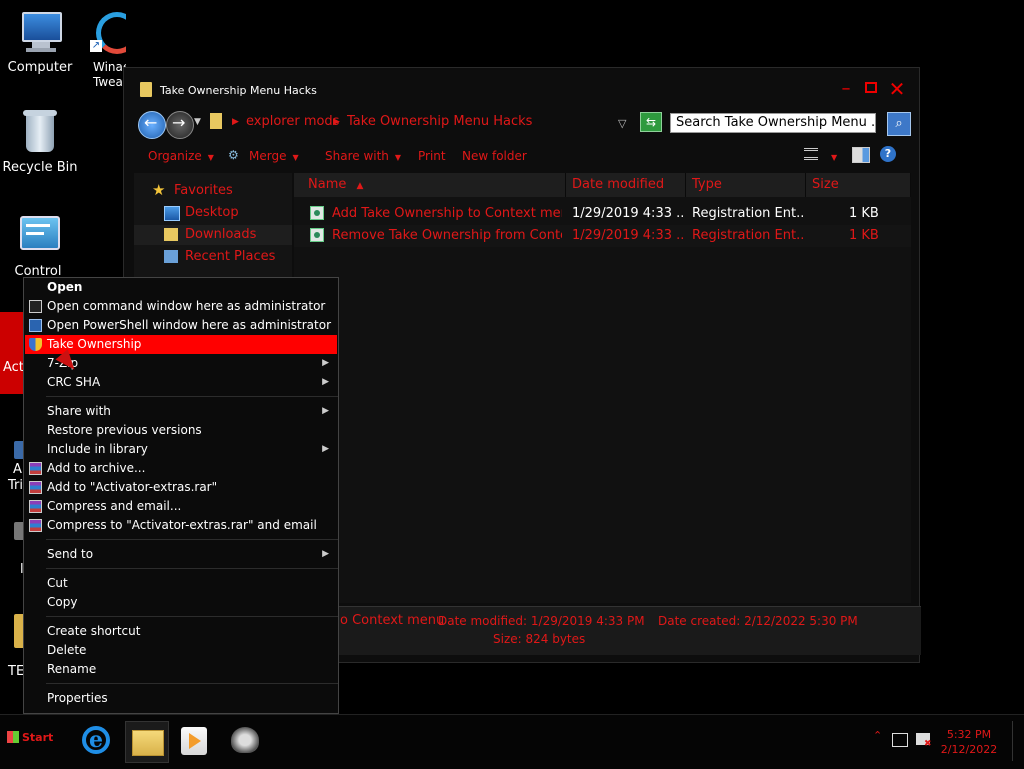 The image size is (1024, 769). I want to click on taskbar-raccoon-app, so click(245, 741).